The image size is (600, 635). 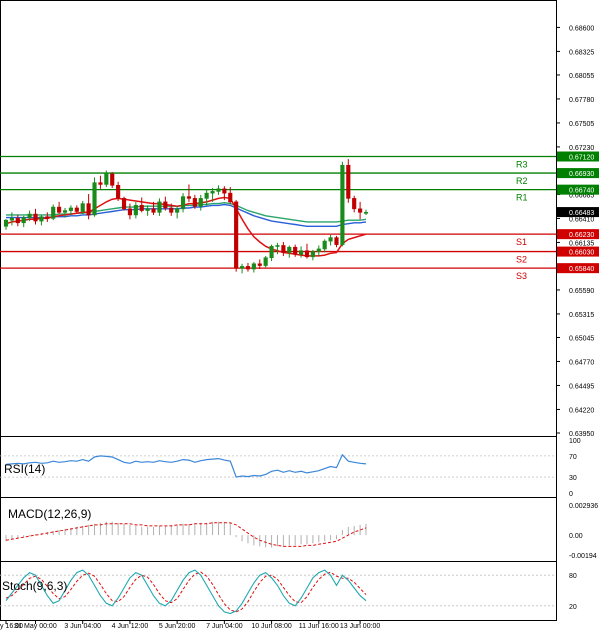 I want to click on x-tick-label: 10 Jun 08:00, so click(x=271, y=626).